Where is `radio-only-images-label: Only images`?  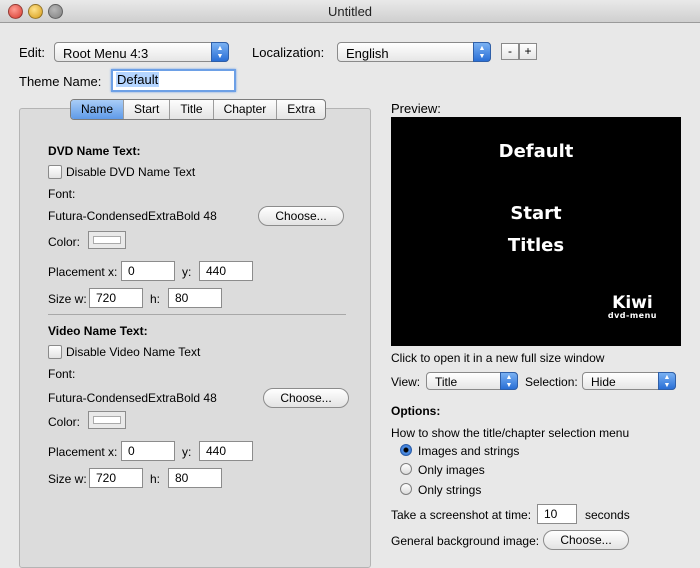 radio-only-images-label: Only images is located at coordinates (451, 470).